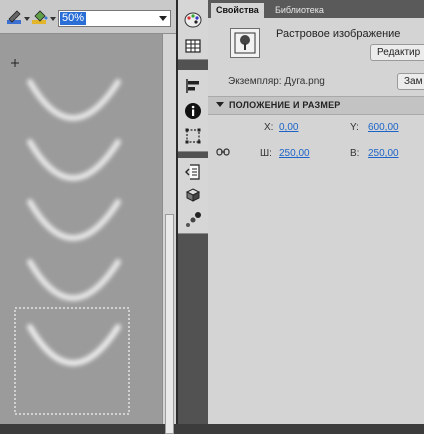 The width and height of the screenshot is (424, 434). What do you see at coordinates (53, 19) in the screenshot?
I see `paint-bucket-color-caret` at bounding box center [53, 19].